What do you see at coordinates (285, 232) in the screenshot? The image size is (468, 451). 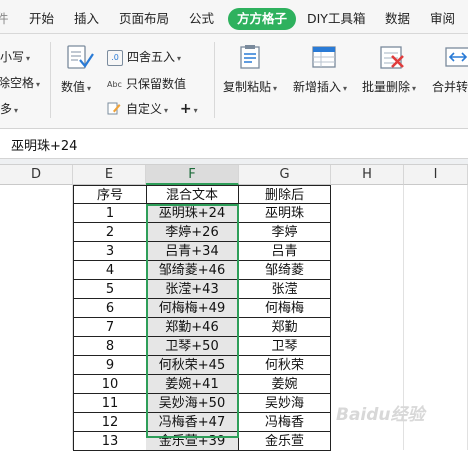 I see `cell-after-delete: 李婷` at bounding box center [285, 232].